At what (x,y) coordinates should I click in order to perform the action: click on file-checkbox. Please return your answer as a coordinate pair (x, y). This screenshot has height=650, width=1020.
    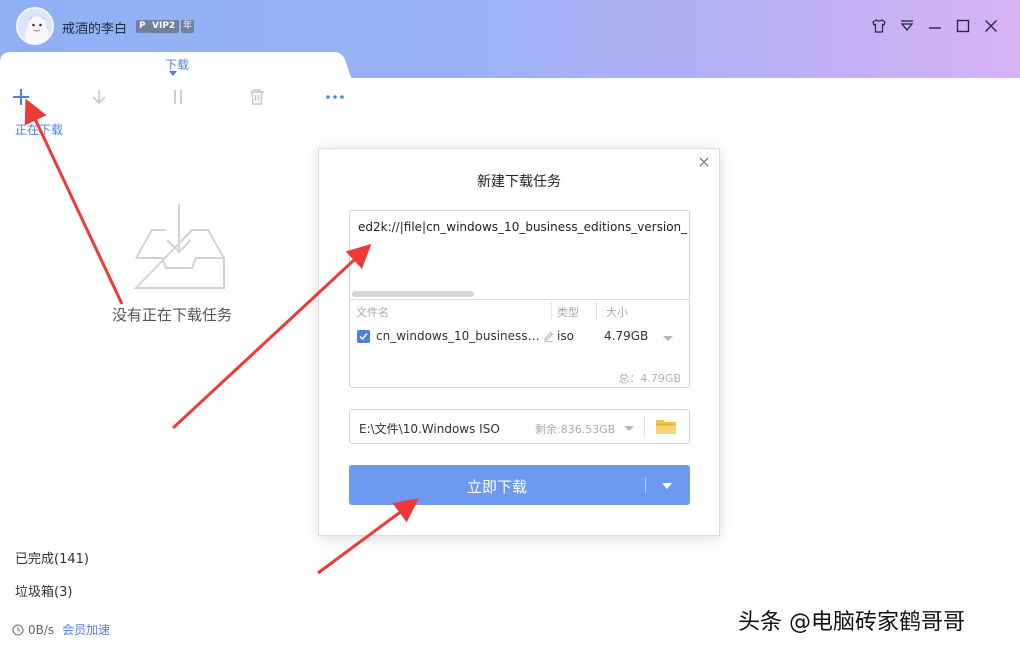
    Looking at the image, I should click on (363, 336).